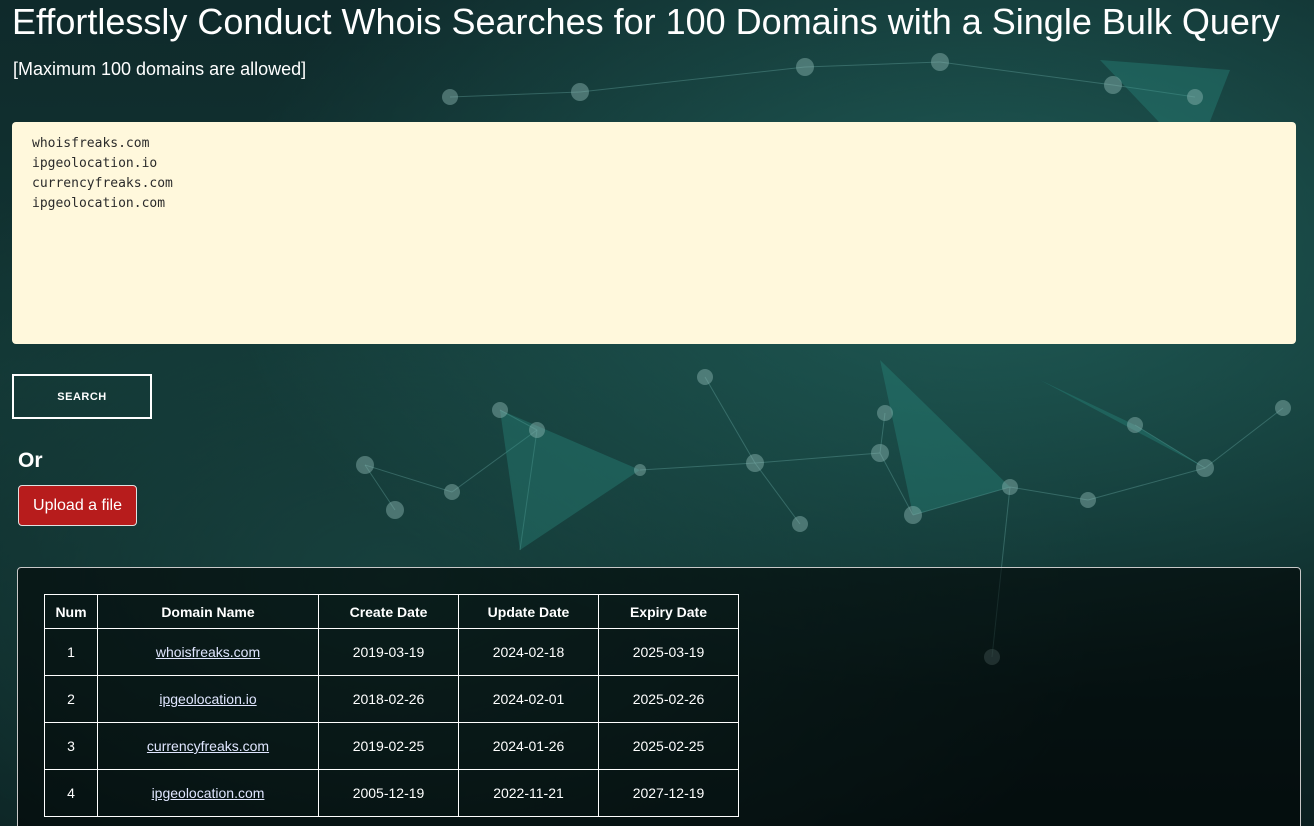  I want to click on search-button: SEARCH, so click(82, 396).